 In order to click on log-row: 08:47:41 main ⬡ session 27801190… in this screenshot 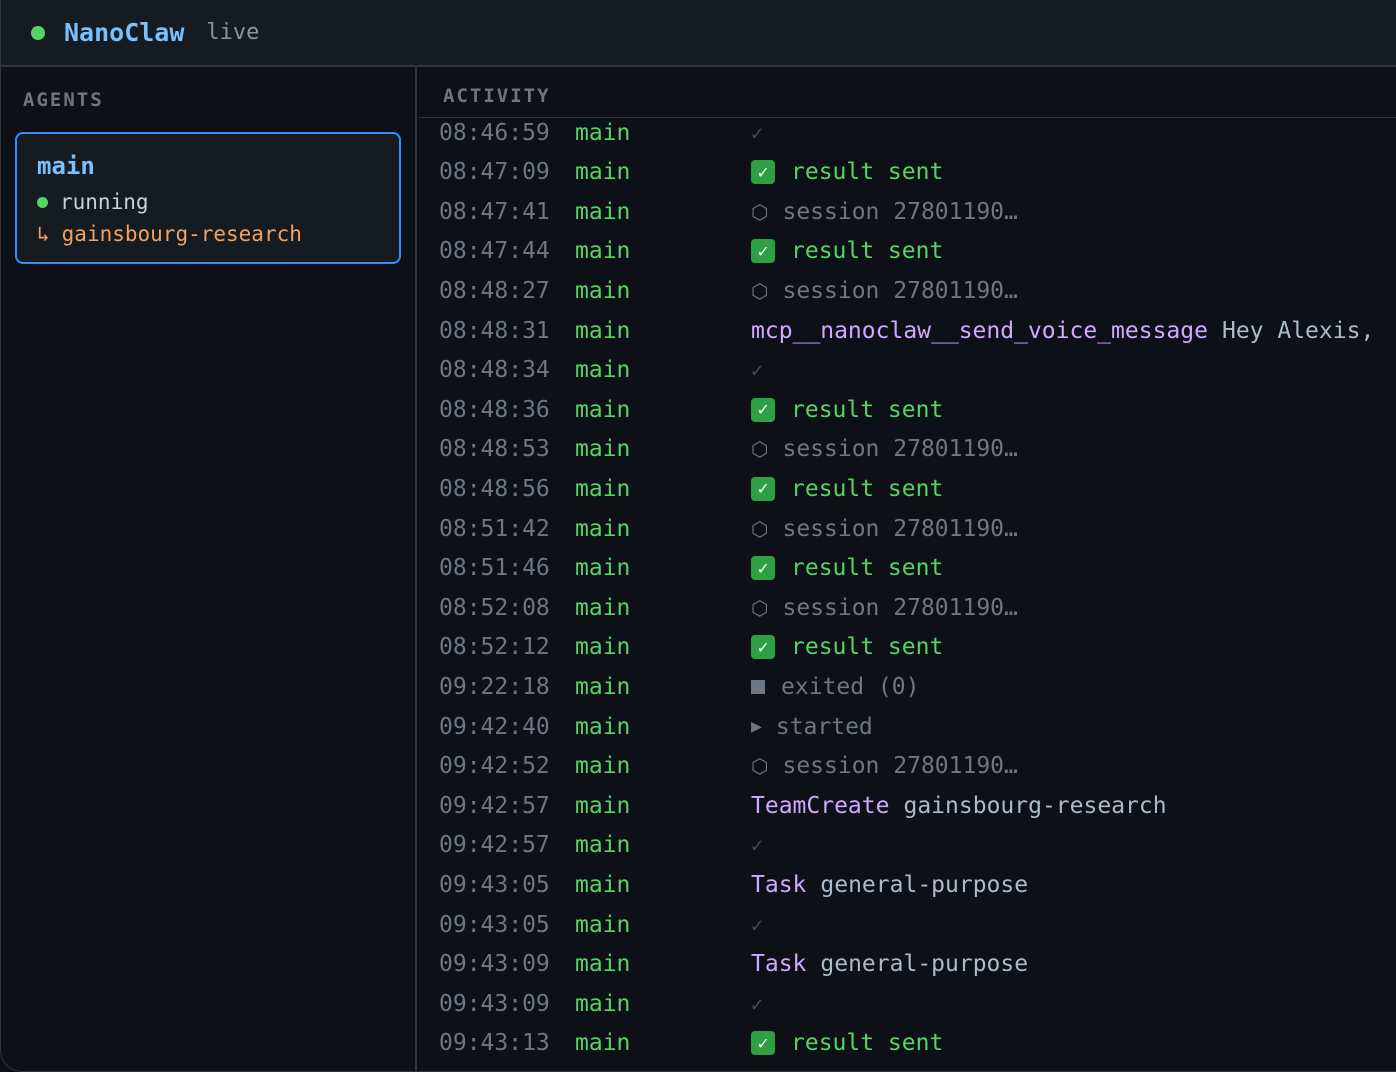, I will do `click(907, 211)`.